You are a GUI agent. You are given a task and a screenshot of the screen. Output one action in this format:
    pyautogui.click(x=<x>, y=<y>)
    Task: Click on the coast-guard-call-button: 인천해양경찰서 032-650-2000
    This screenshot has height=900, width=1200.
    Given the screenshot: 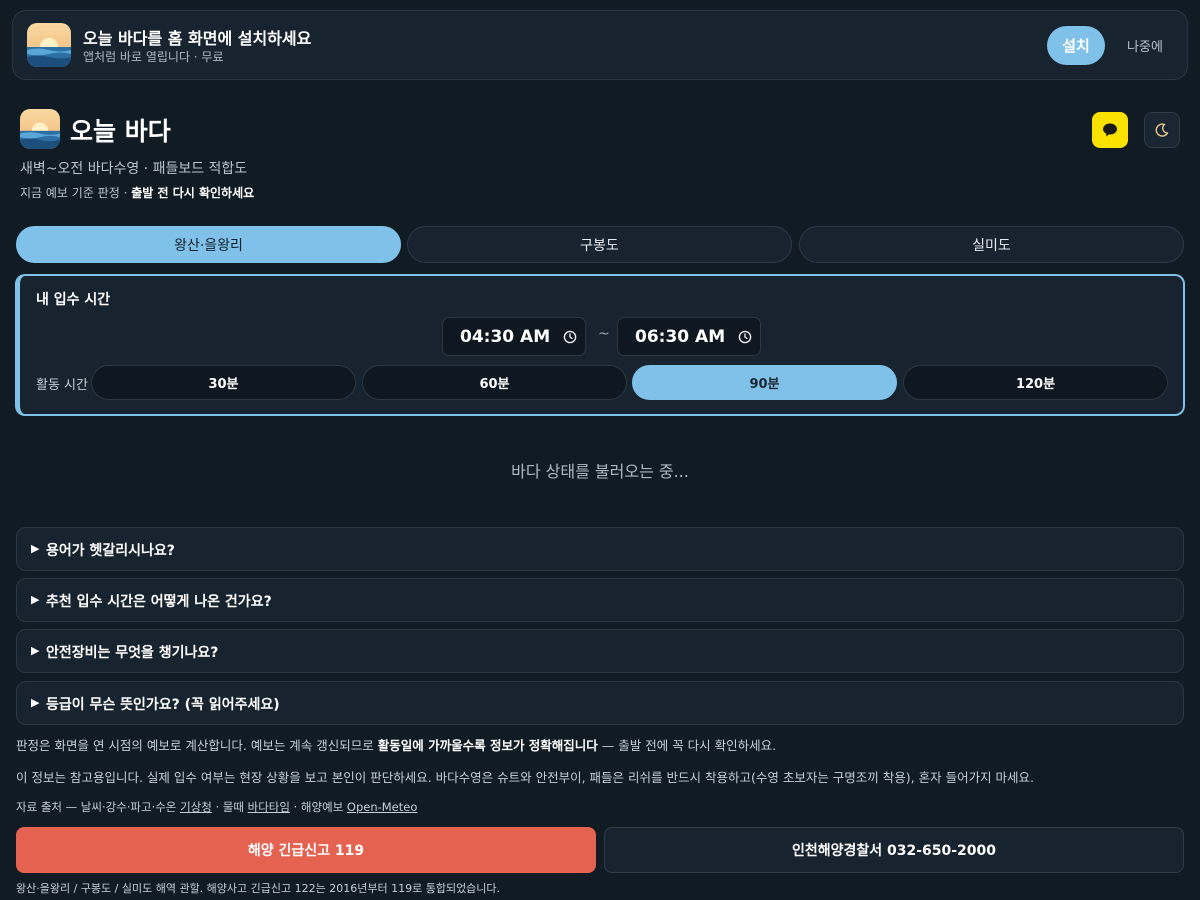 What is the action you would take?
    pyautogui.click(x=894, y=850)
    